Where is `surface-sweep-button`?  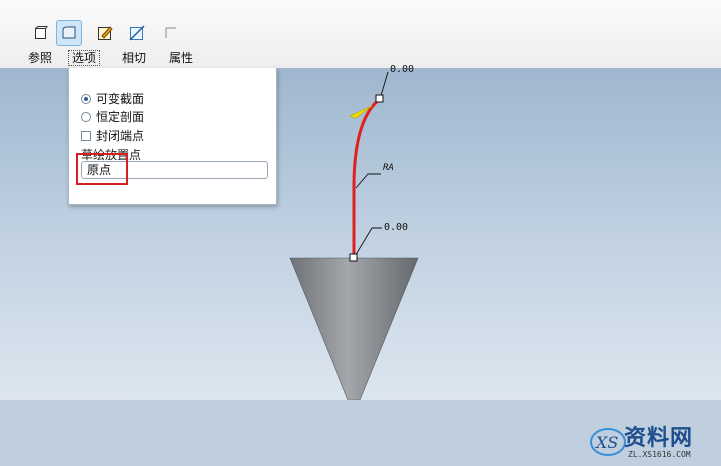 surface-sweep-button is located at coordinates (69, 33).